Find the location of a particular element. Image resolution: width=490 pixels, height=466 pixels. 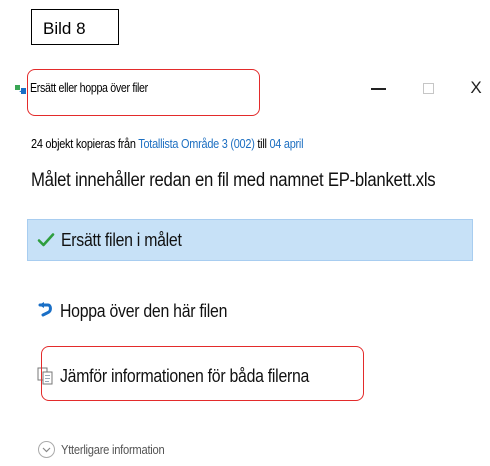

source-link-omrade: Område 3 (002) is located at coordinates (218, 143).